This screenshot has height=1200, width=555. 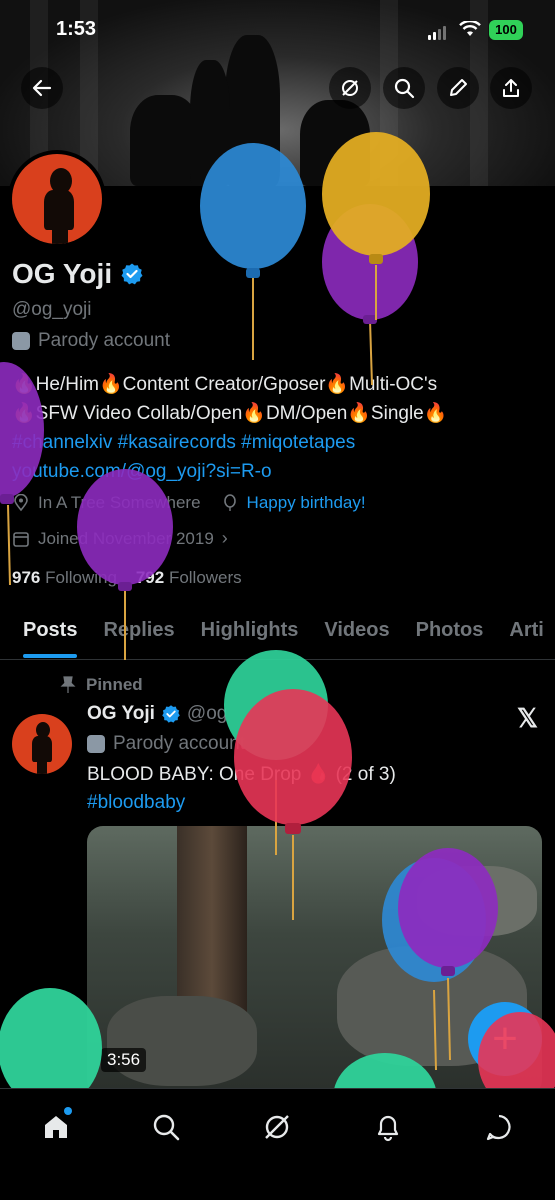 I want to click on nav-messages, so click(x=499, y=1127).